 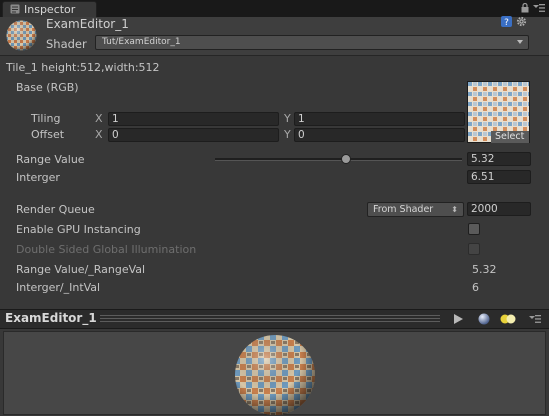 What do you see at coordinates (99, 118) in the screenshot?
I see `tiling-x-label: X` at bounding box center [99, 118].